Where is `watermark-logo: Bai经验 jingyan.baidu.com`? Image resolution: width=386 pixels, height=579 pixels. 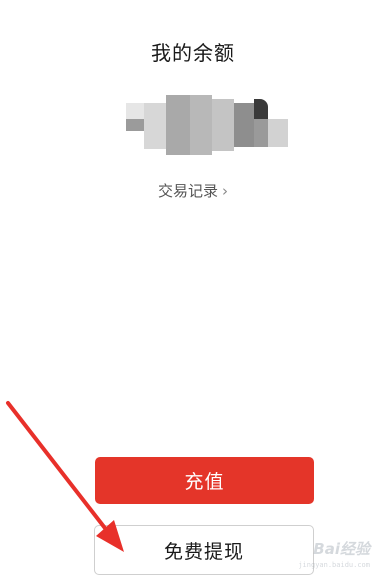 watermark-logo: Bai经验 jingyan.baidu.com is located at coordinates (321, 554).